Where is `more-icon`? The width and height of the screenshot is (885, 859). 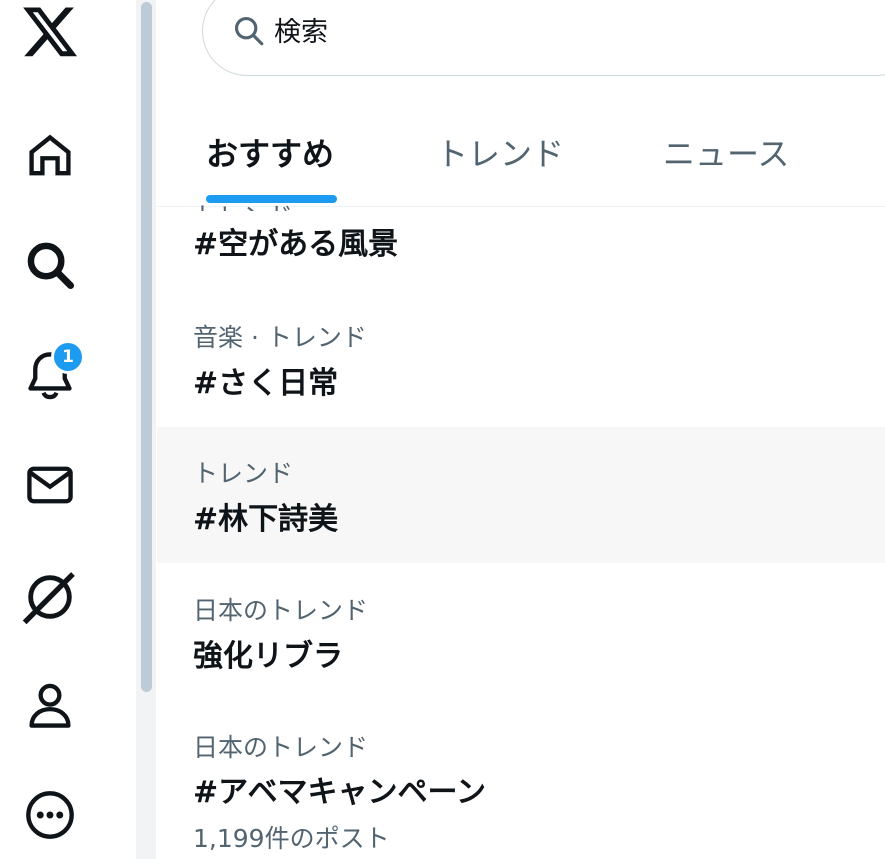 more-icon is located at coordinates (50, 815).